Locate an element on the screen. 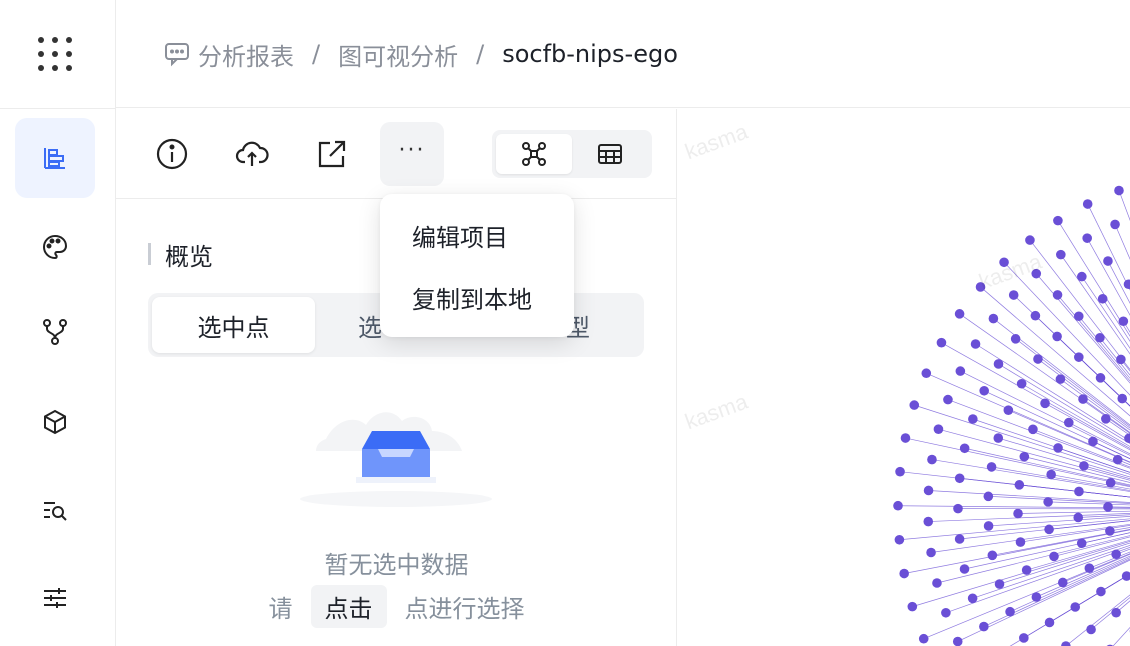  graph-view-button is located at coordinates (534, 154).